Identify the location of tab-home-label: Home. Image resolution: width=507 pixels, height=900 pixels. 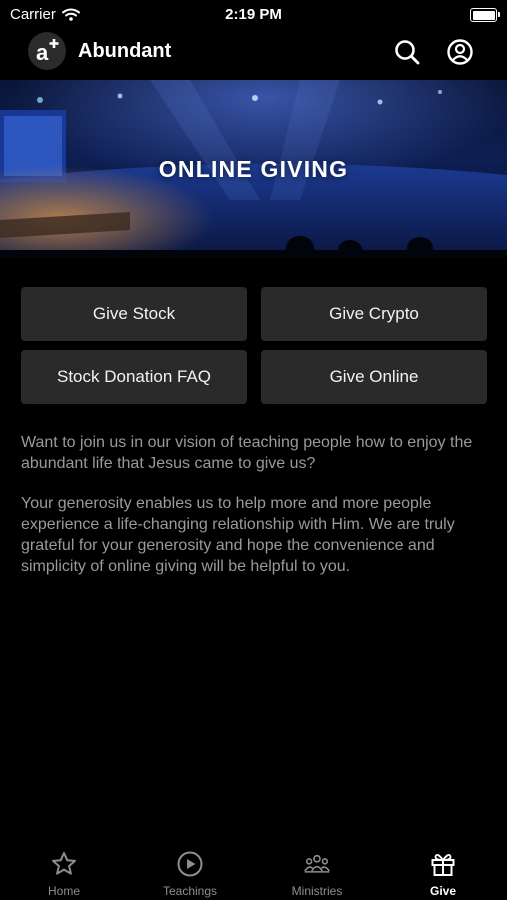
(63, 891).